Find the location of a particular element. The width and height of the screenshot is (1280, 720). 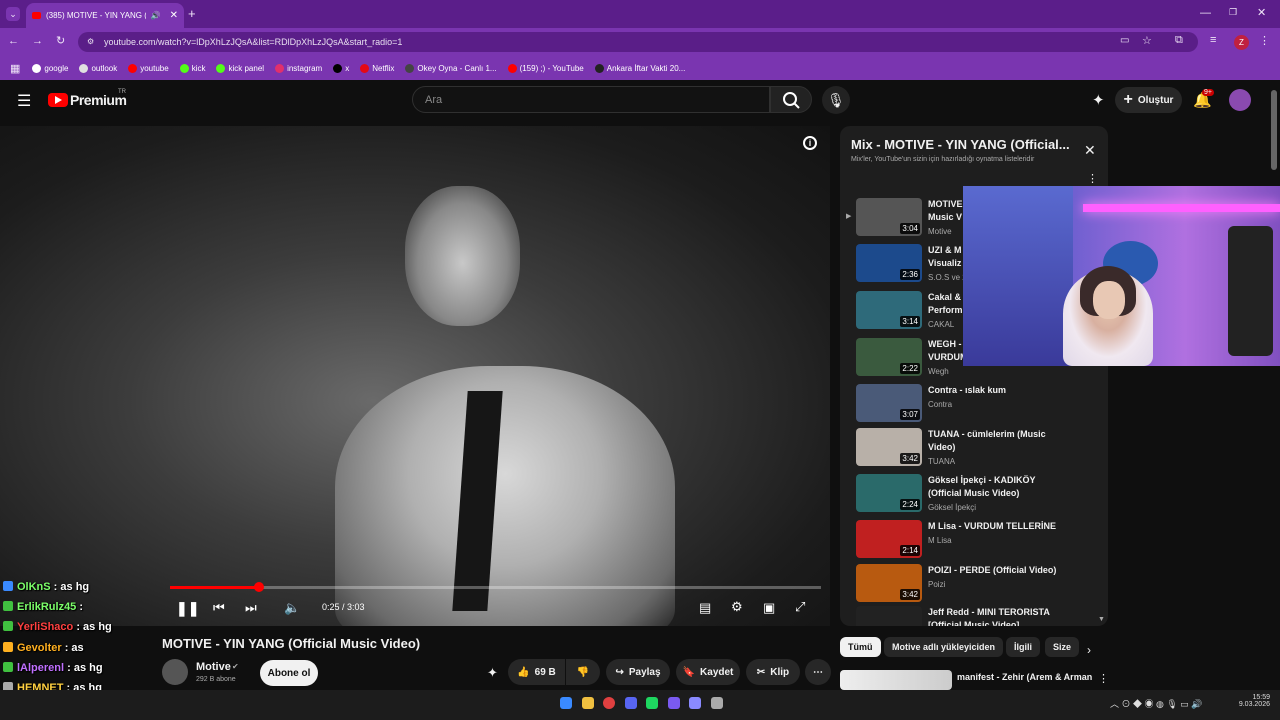

subtitles-icon: ▤ is located at coordinates (705, 608).